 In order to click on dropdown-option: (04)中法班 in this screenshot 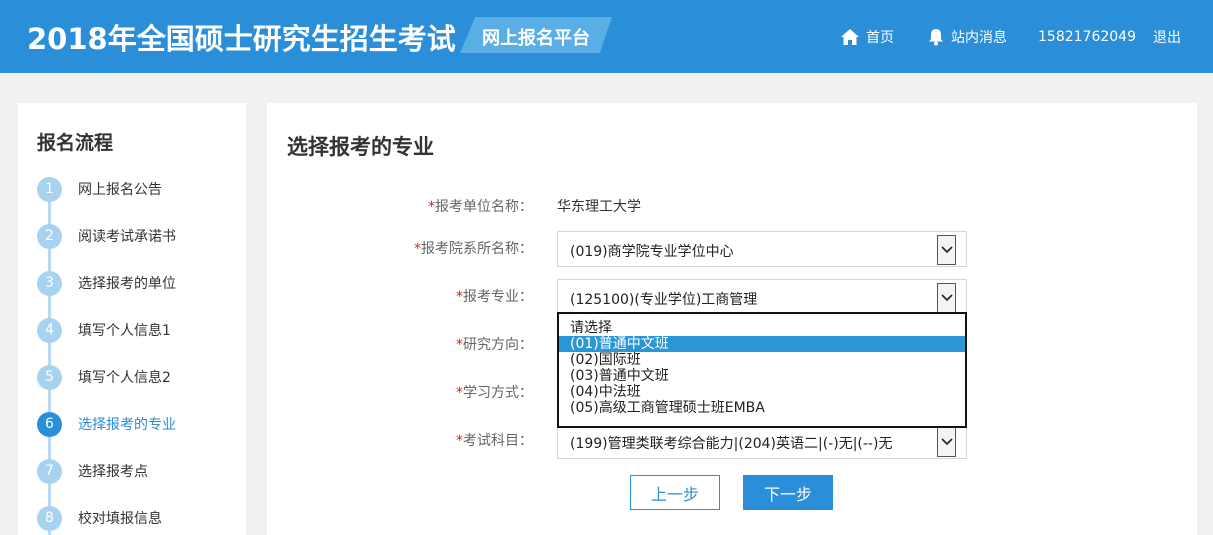, I will do `click(762, 392)`.